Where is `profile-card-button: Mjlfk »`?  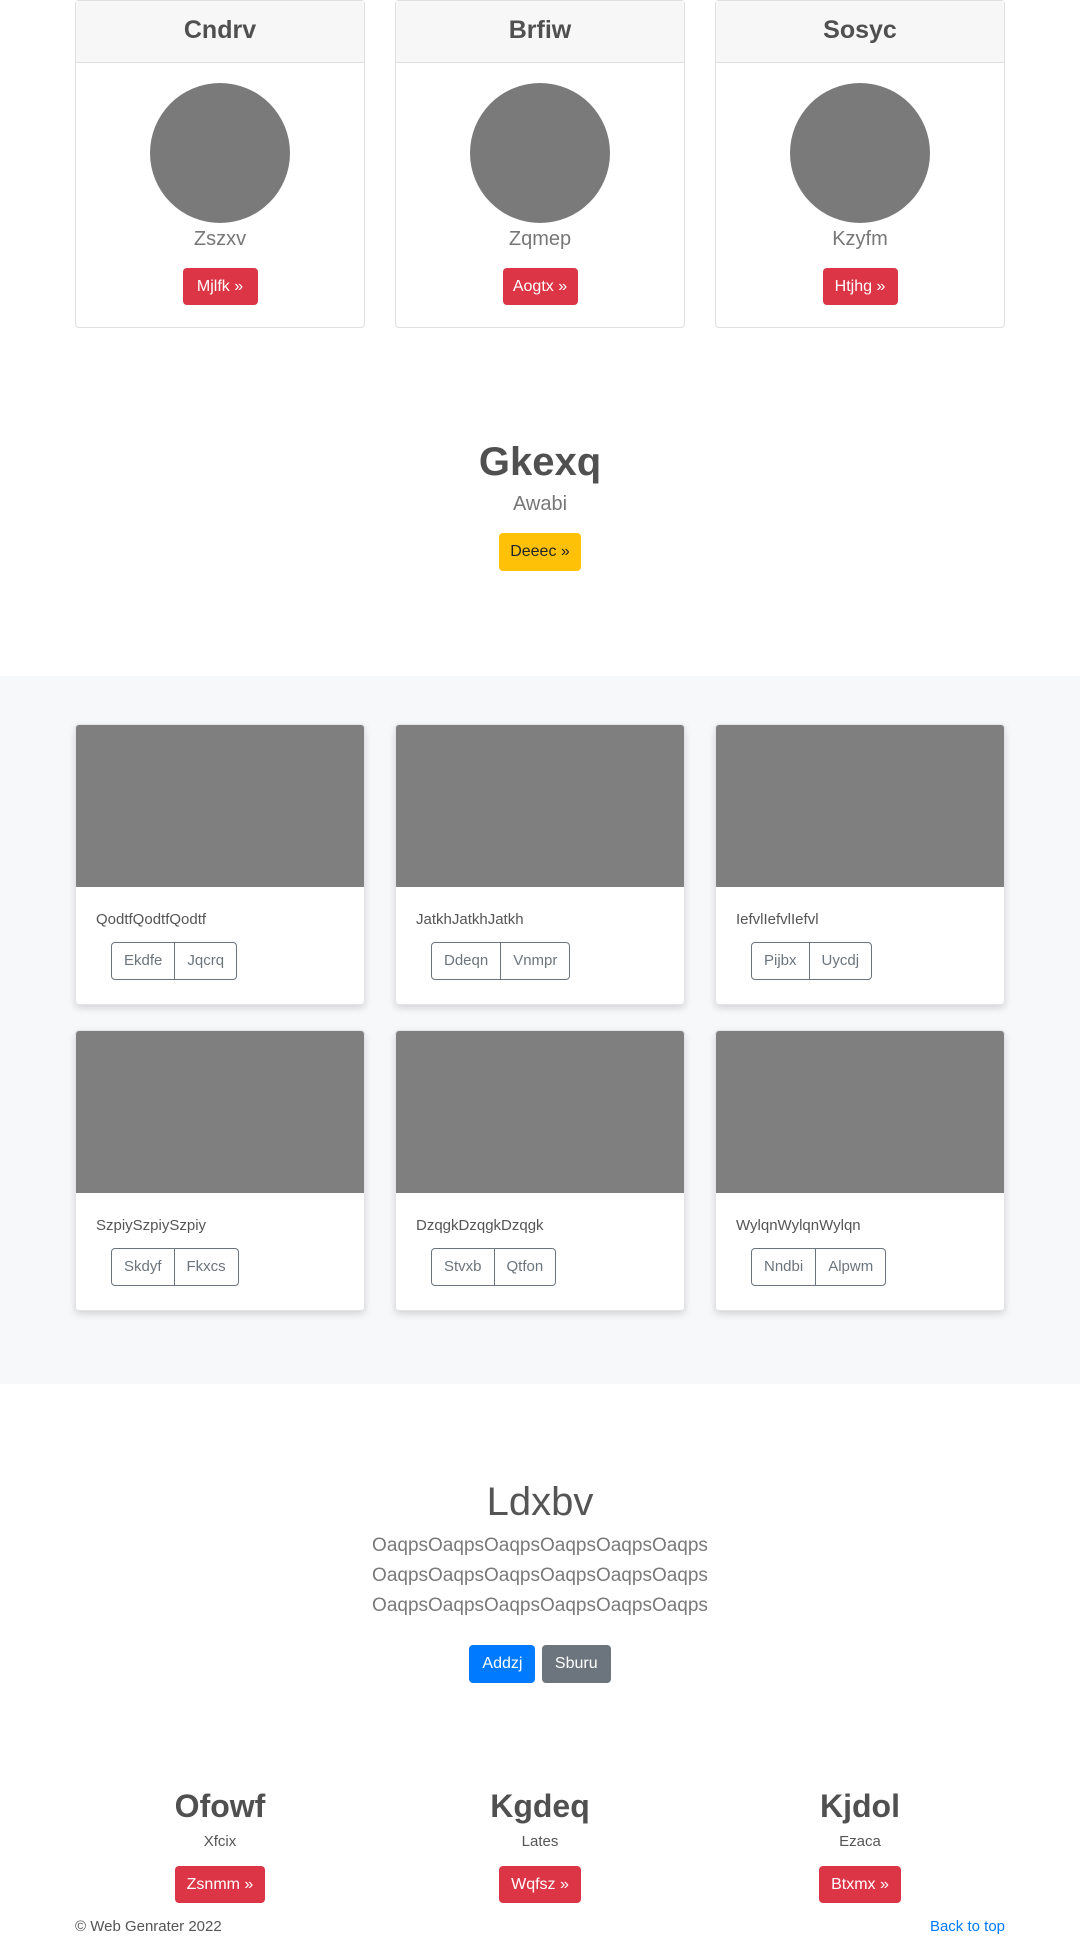
profile-card-button: Mjlfk » is located at coordinates (220, 286).